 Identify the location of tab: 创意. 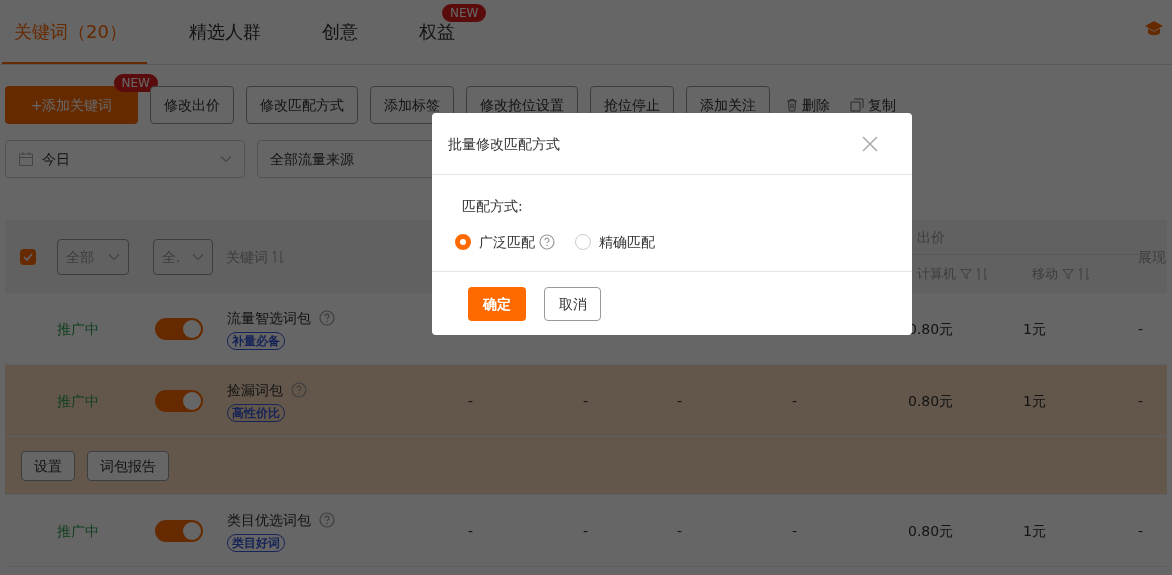
(340, 32).